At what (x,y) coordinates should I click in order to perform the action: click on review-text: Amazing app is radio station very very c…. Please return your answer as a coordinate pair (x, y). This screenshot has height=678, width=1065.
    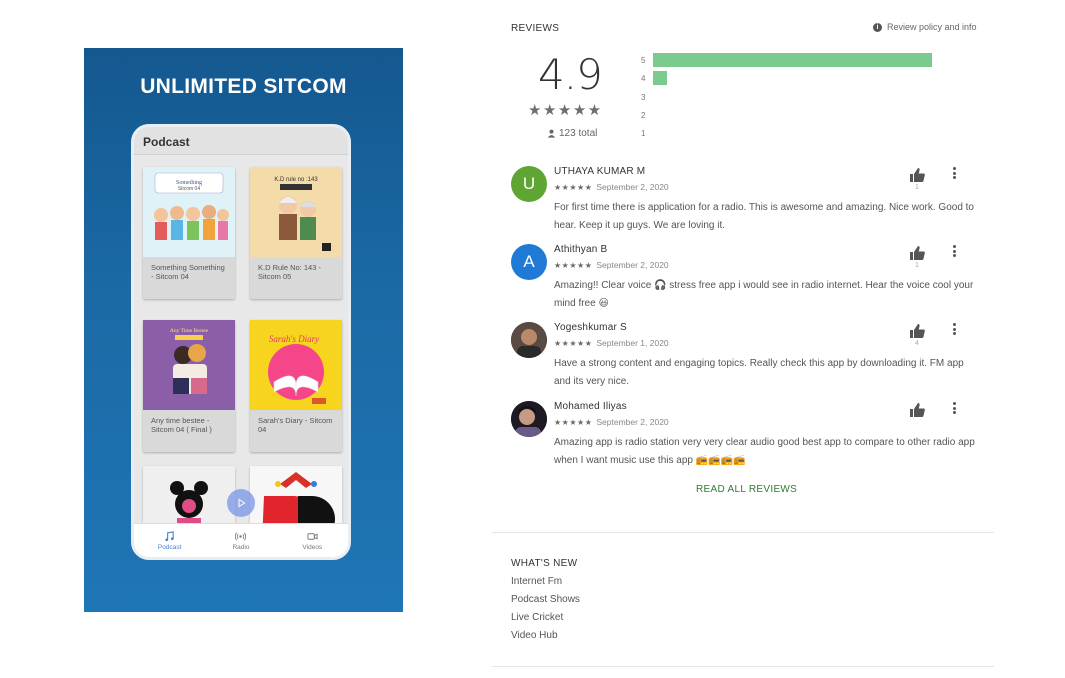
    Looking at the image, I should click on (764, 451).